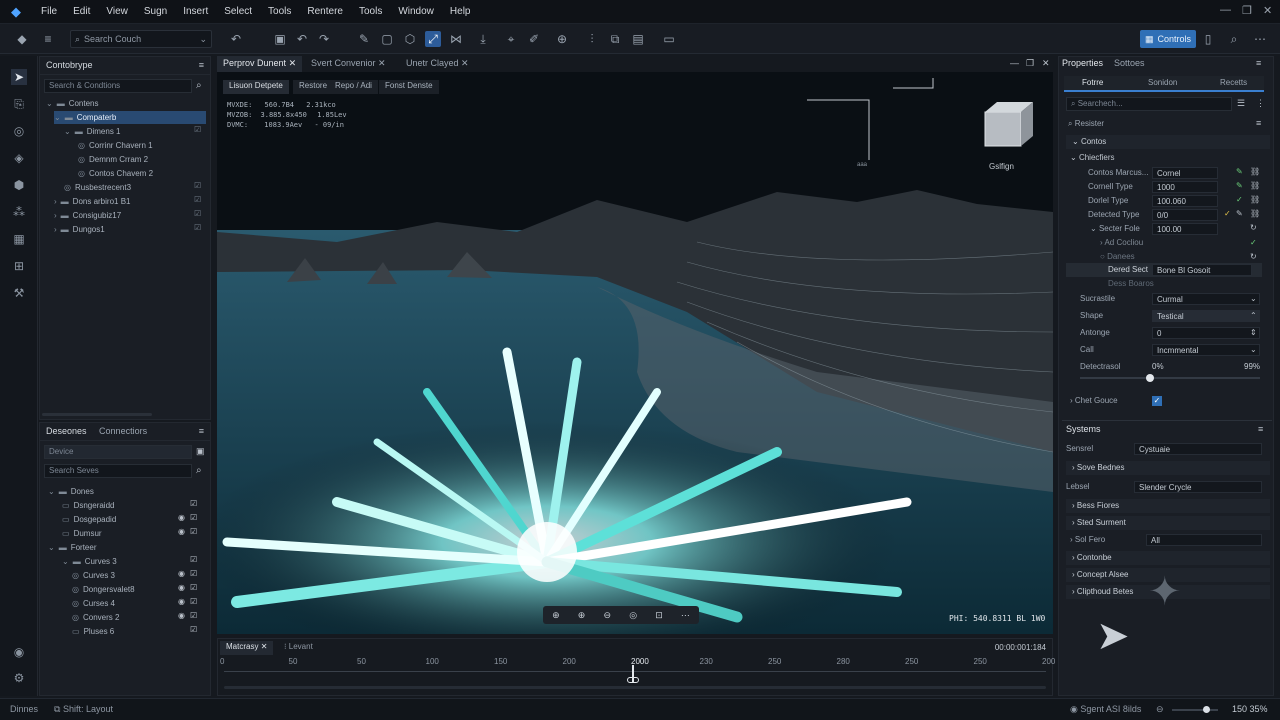  What do you see at coordinates (410, 39) in the screenshot?
I see `cube-icon: ⬡` at bounding box center [410, 39].